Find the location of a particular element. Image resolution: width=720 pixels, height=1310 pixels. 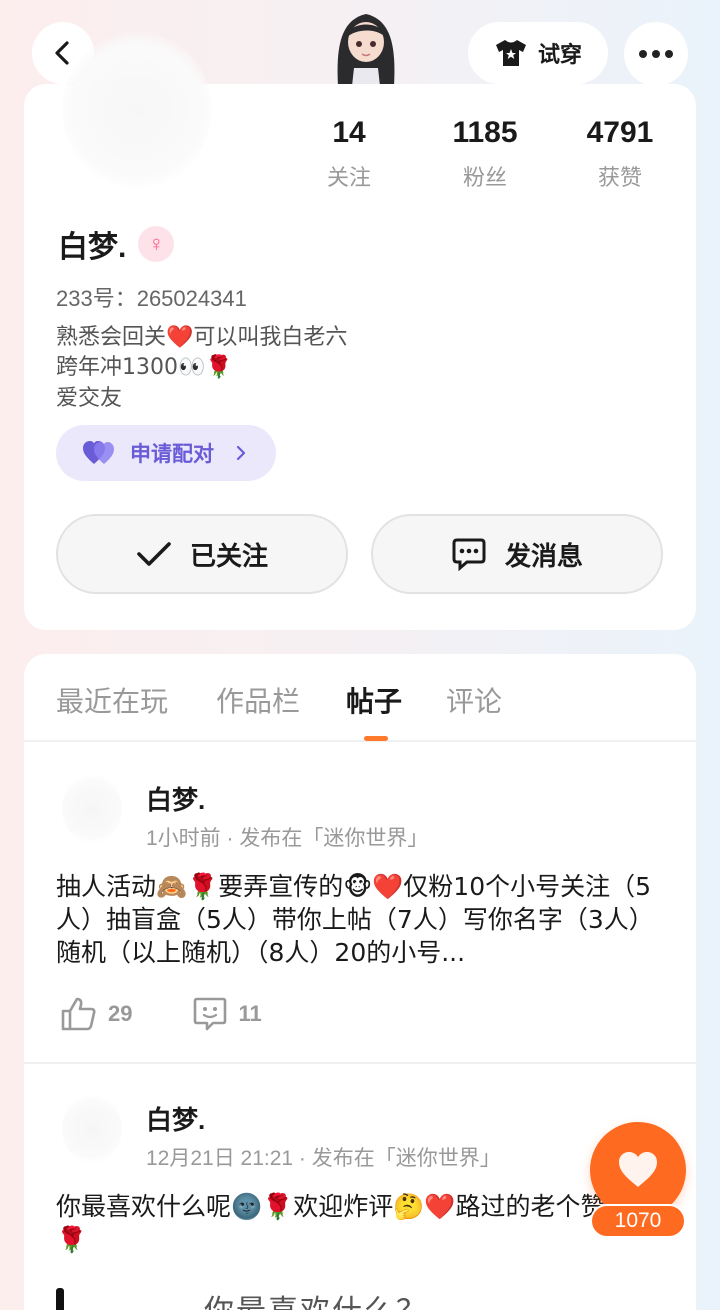

active-tab-indicator is located at coordinates (376, 738).